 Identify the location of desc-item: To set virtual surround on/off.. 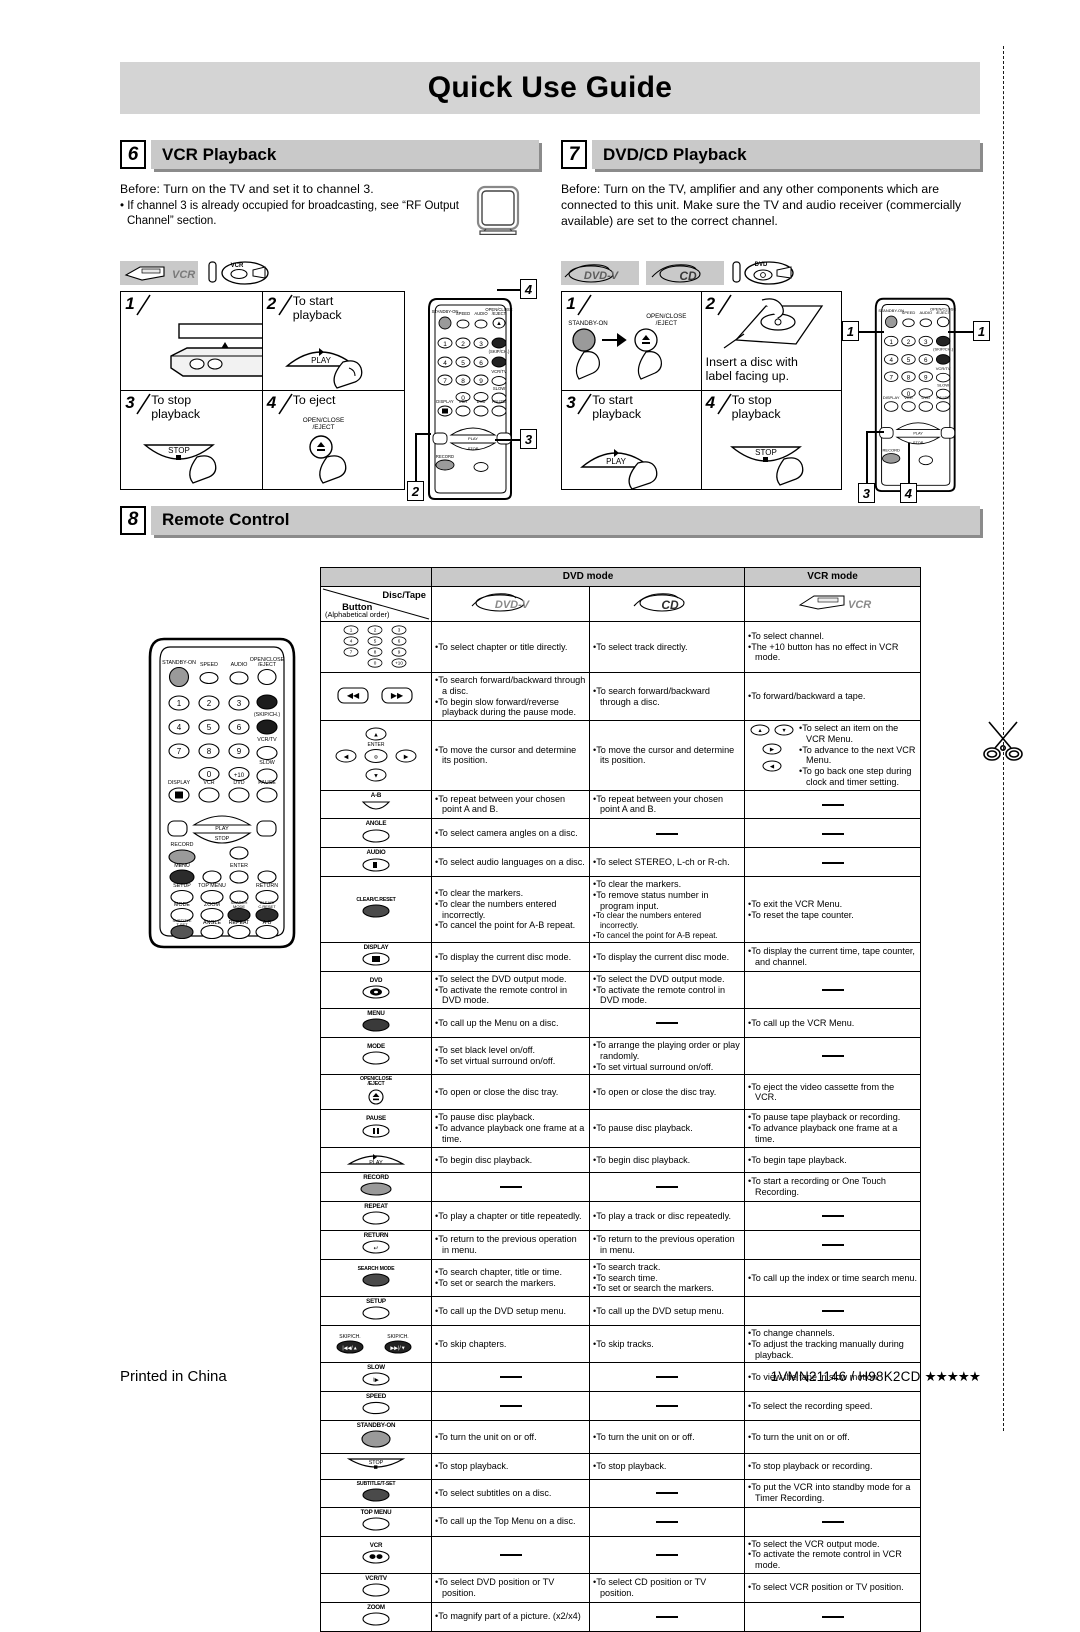
(667, 1067).